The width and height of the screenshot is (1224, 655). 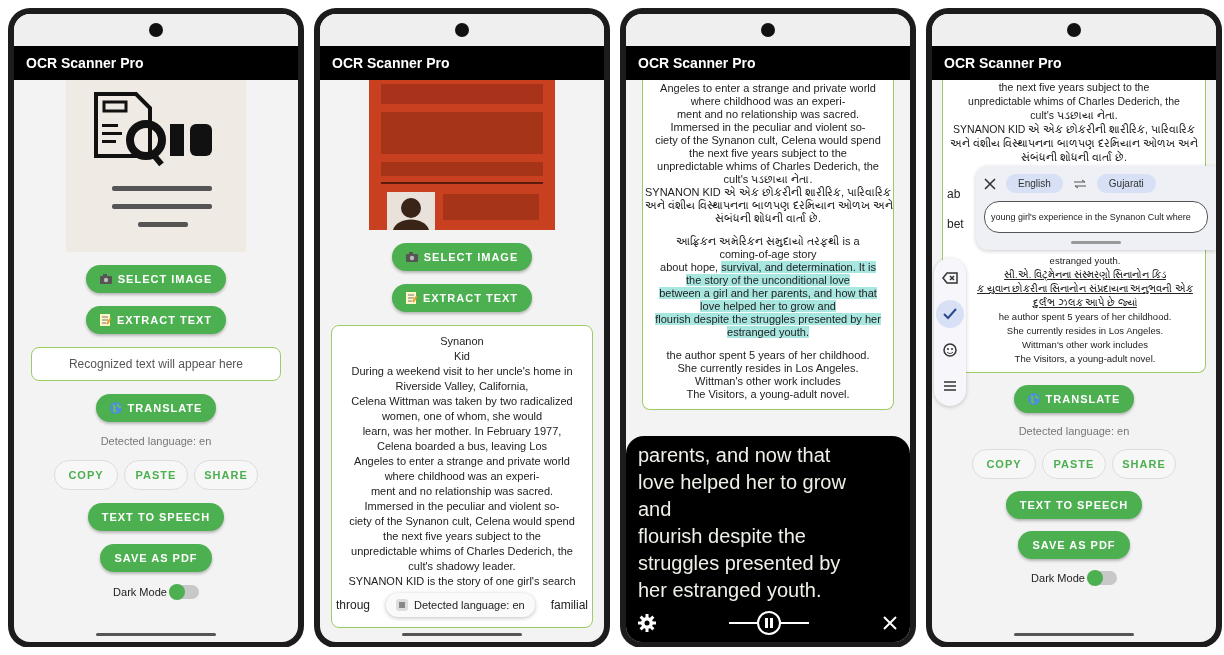 I want to click on app-icon, so click(x=402, y=605).